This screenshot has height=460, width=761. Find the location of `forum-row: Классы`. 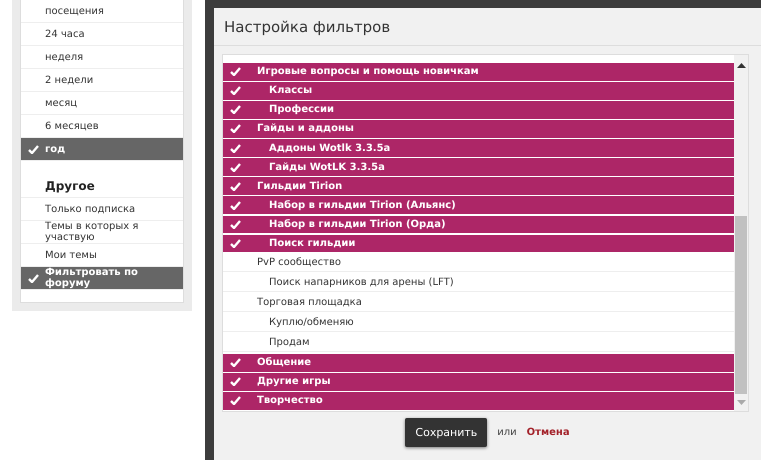

forum-row: Классы is located at coordinates (478, 91).